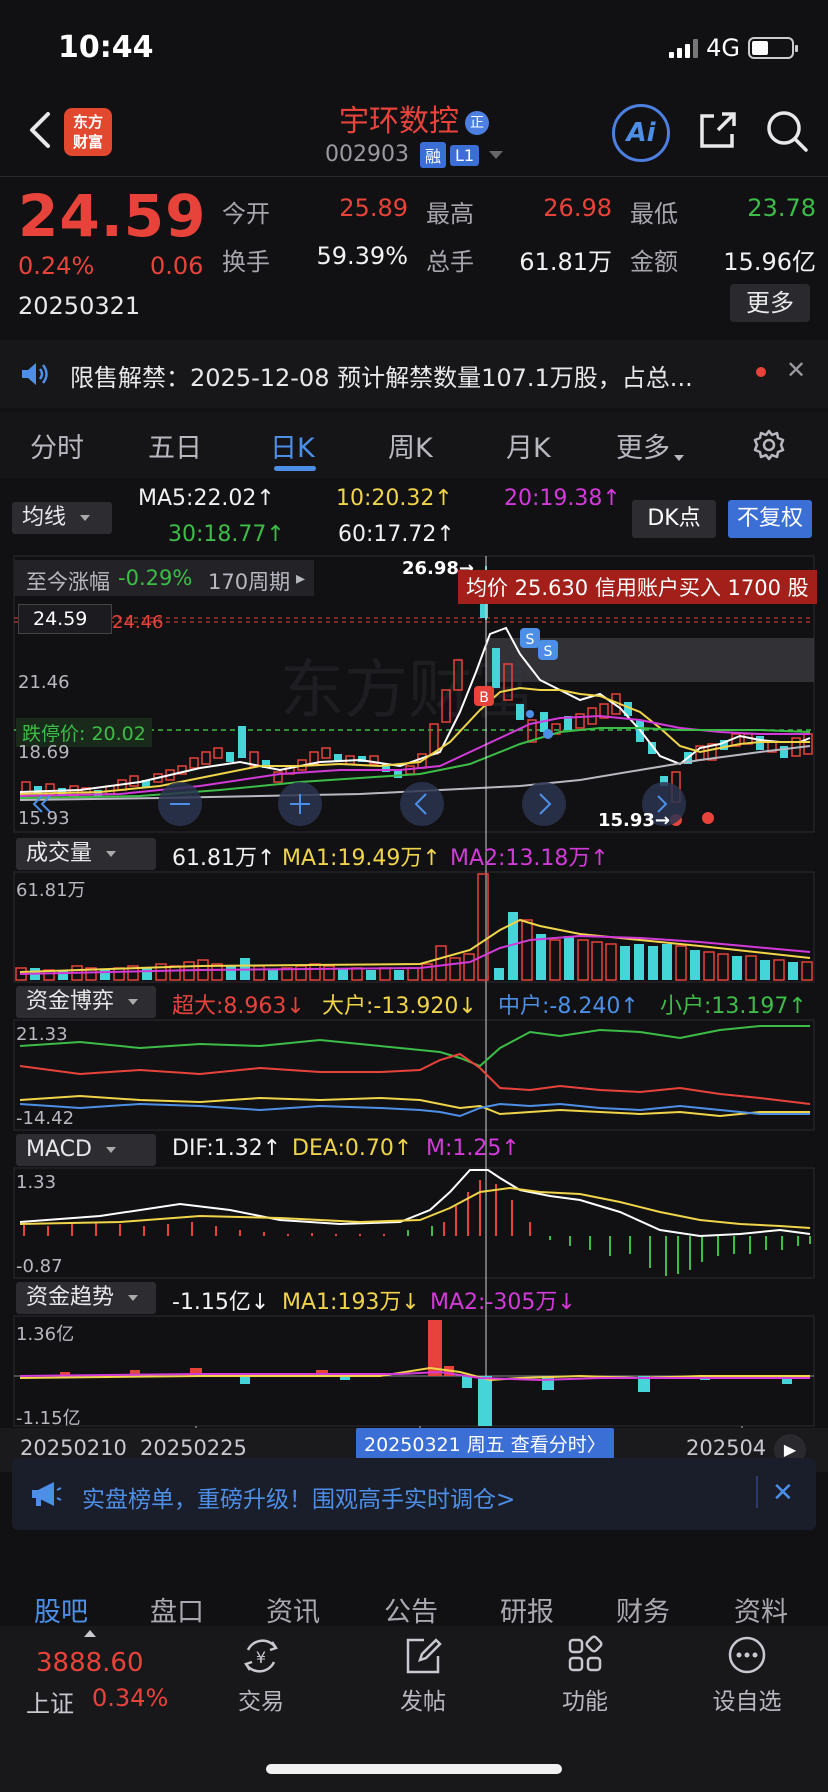 This screenshot has width=828, height=1792. What do you see at coordinates (261, 1702) in the screenshot?
I see `nav-trade-label: 交易` at bounding box center [261, 1702].